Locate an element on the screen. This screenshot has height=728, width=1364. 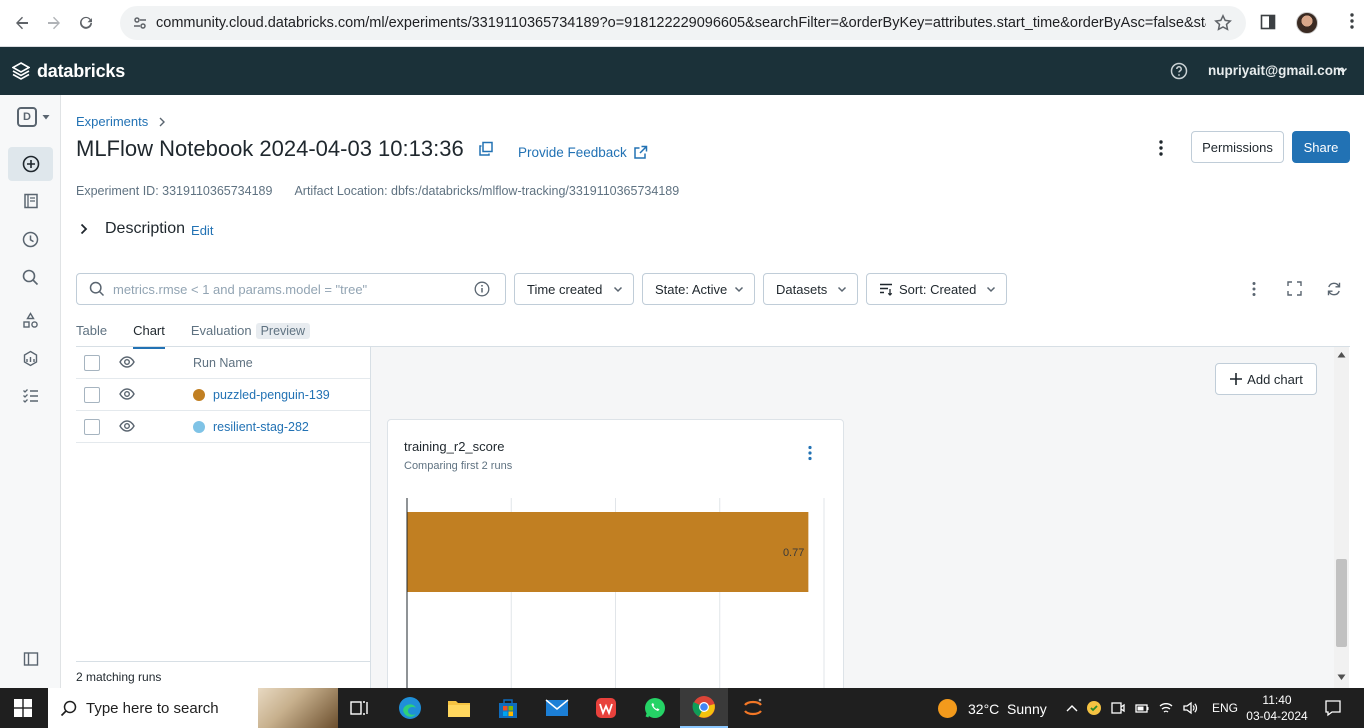
workspace-switcher: D is located at coordinates (34, 117).